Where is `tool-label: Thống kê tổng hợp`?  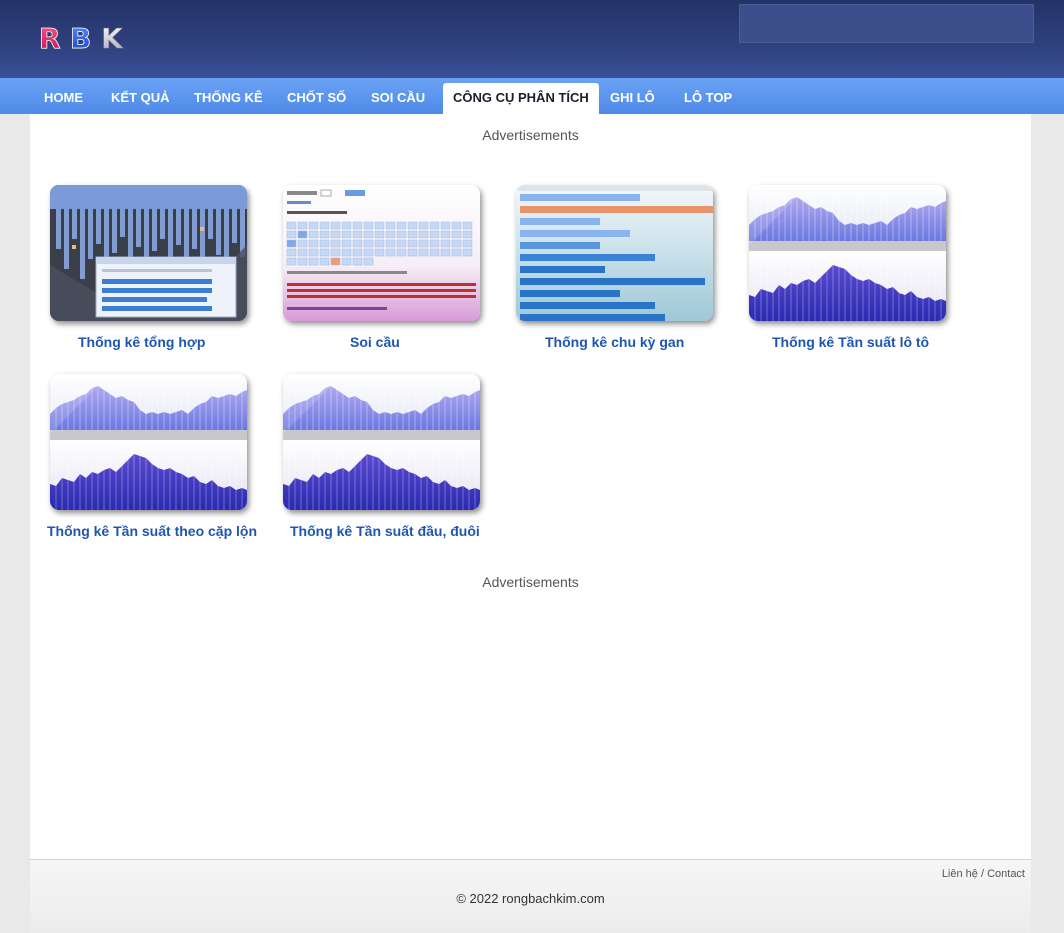 tool-label: Thống kê tổng hợp is located at coordinates (141, 342).